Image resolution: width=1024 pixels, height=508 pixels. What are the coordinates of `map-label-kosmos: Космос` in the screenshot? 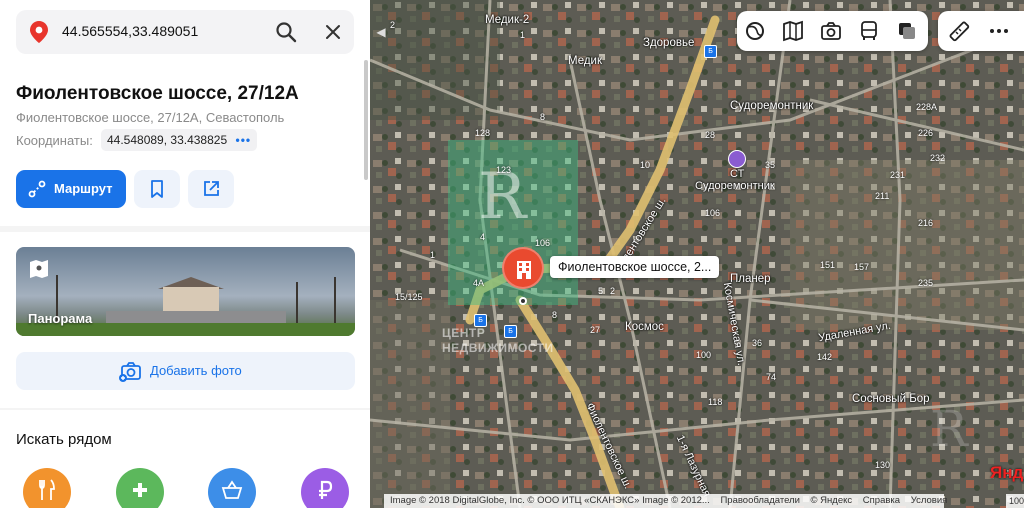 It's located at (644, 327).